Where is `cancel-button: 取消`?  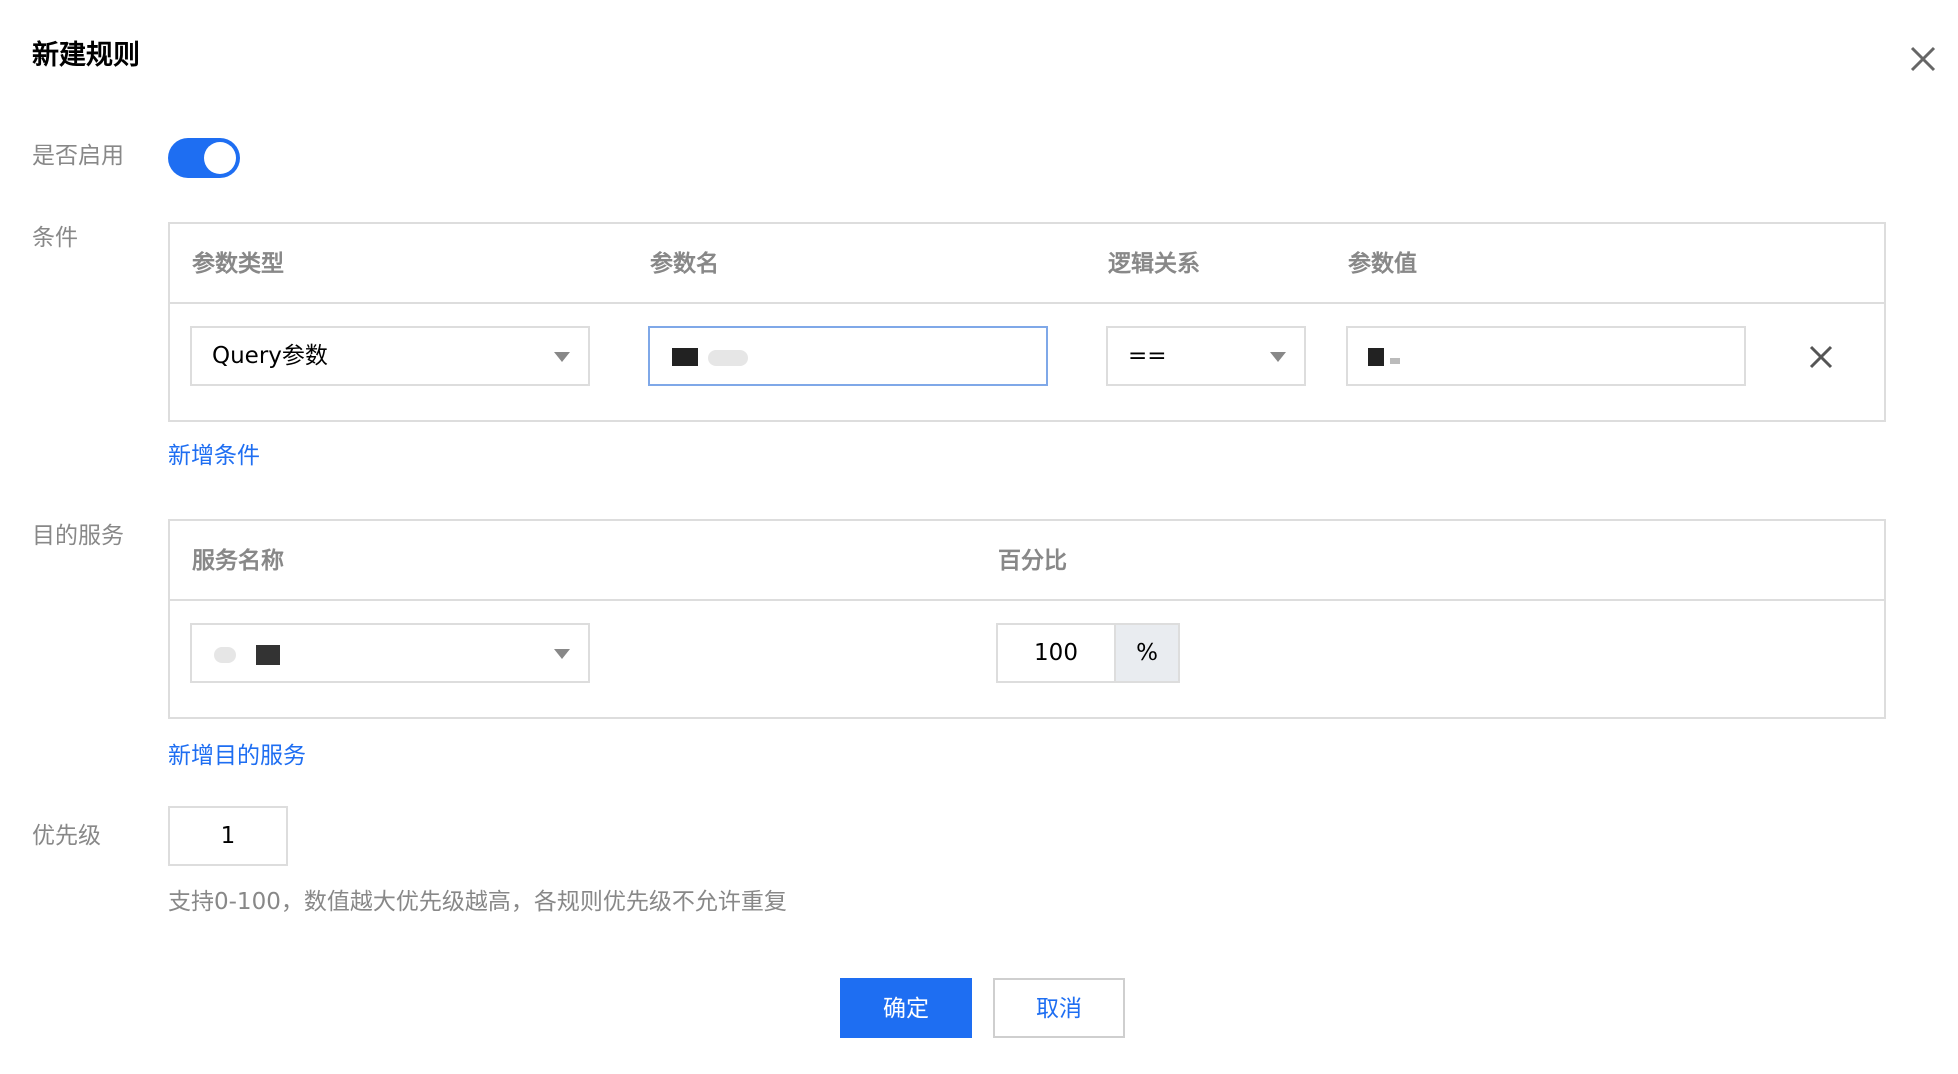 cancel-button: 取消 is located at coordinates (1059, 1008).